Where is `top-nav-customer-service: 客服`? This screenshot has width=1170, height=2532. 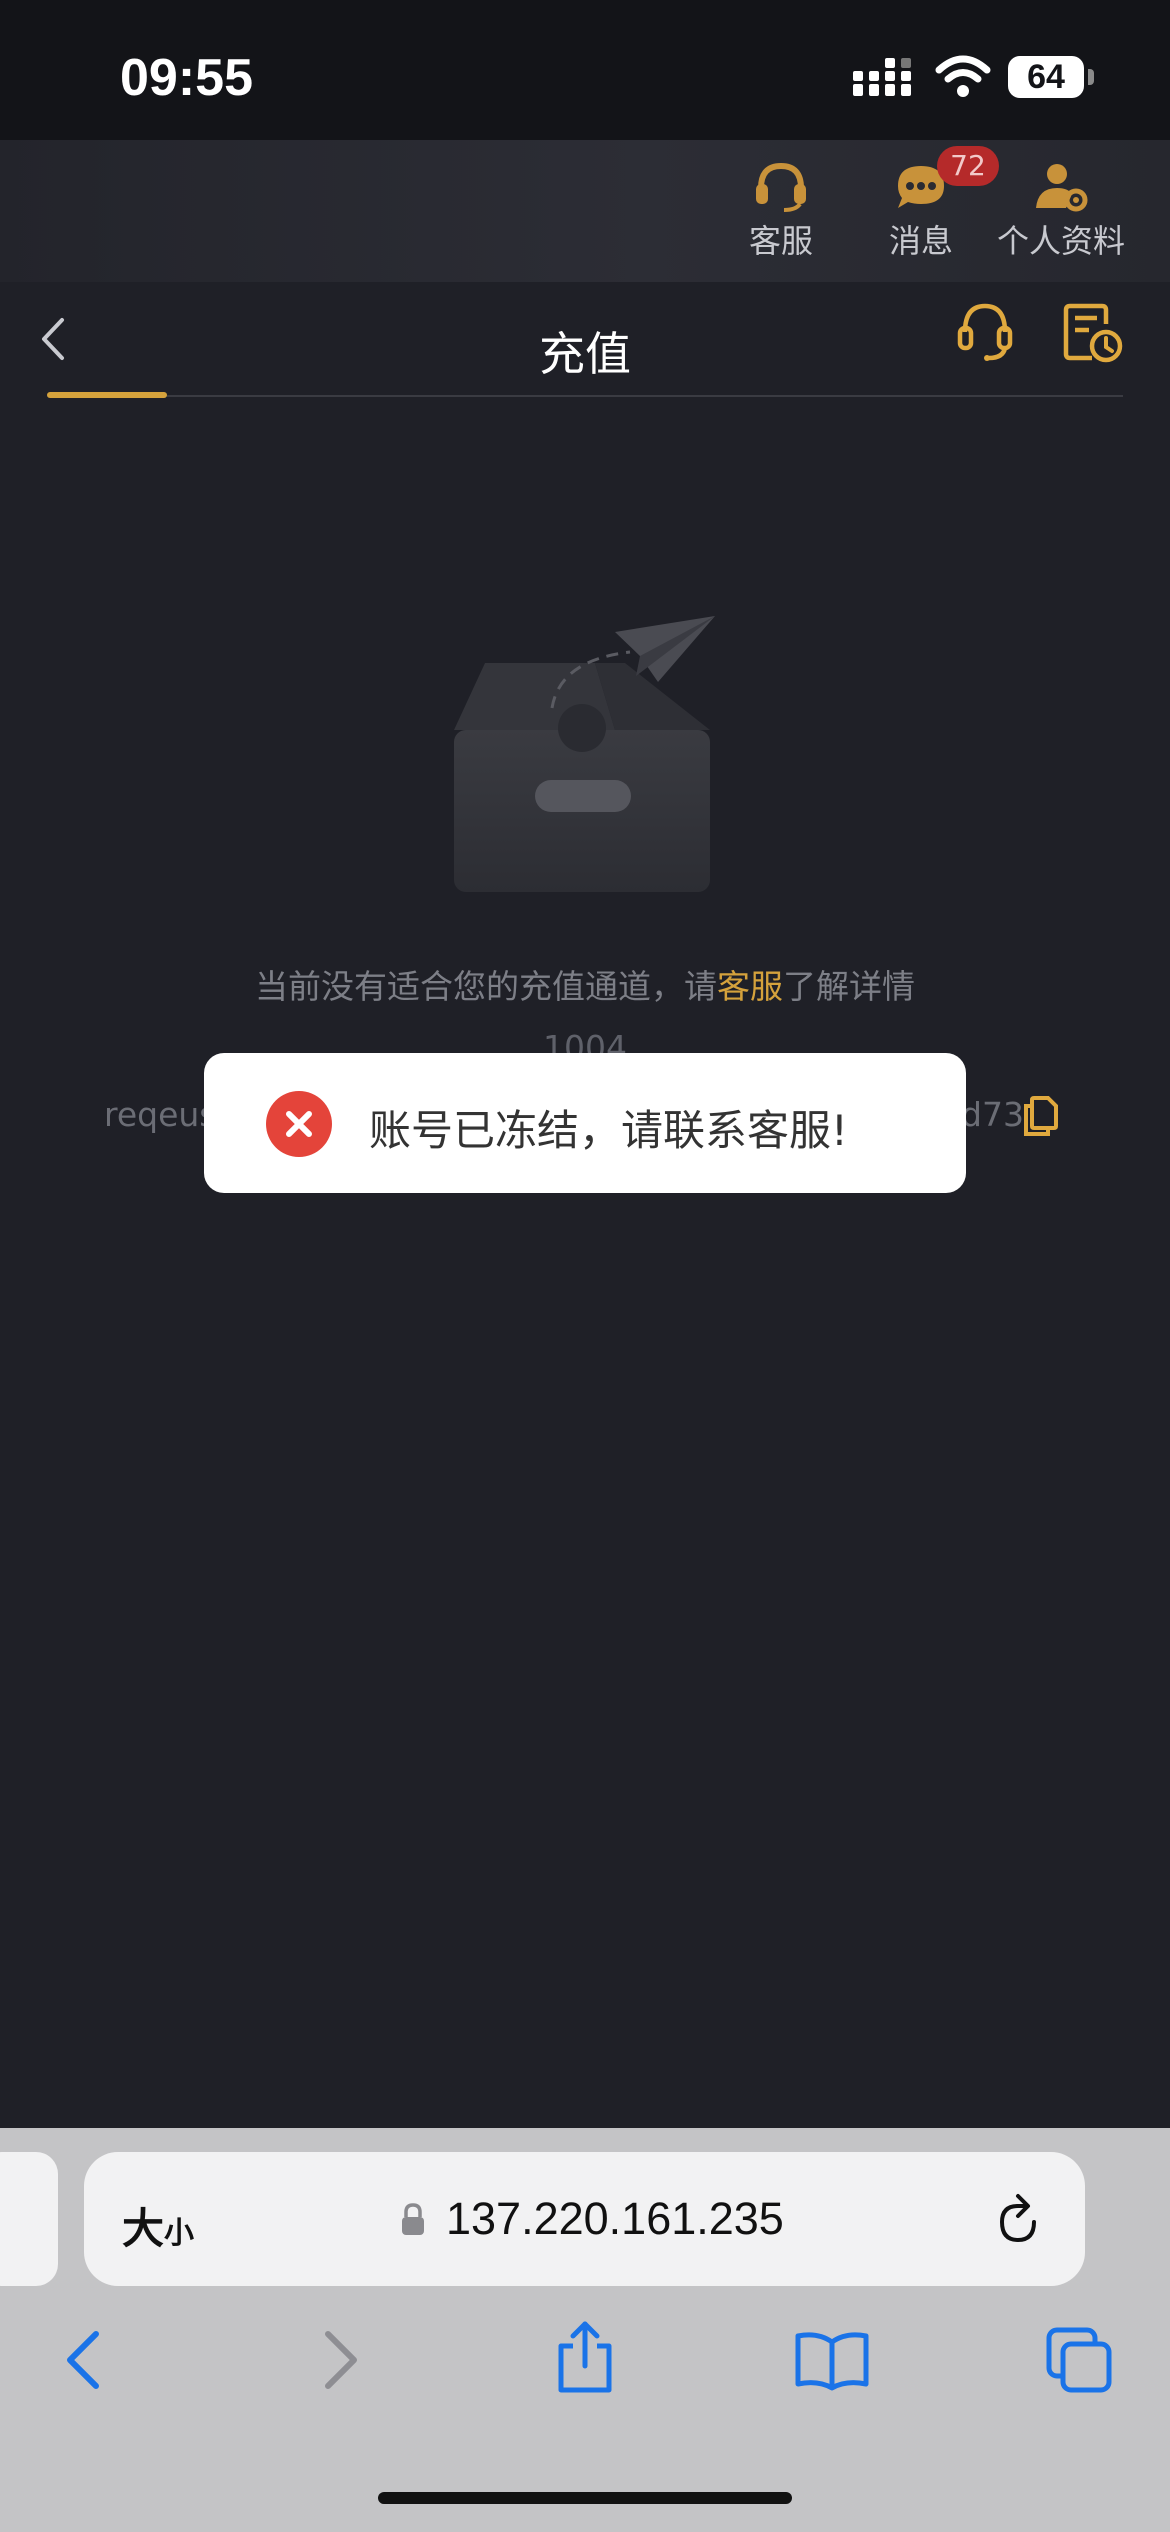 top-nav-customer-service: 客服 is located at coordinates (781, 211).